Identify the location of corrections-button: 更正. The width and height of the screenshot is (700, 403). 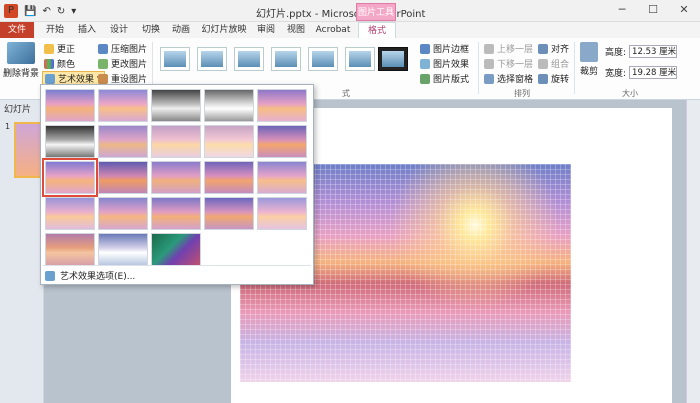
(59, 48).